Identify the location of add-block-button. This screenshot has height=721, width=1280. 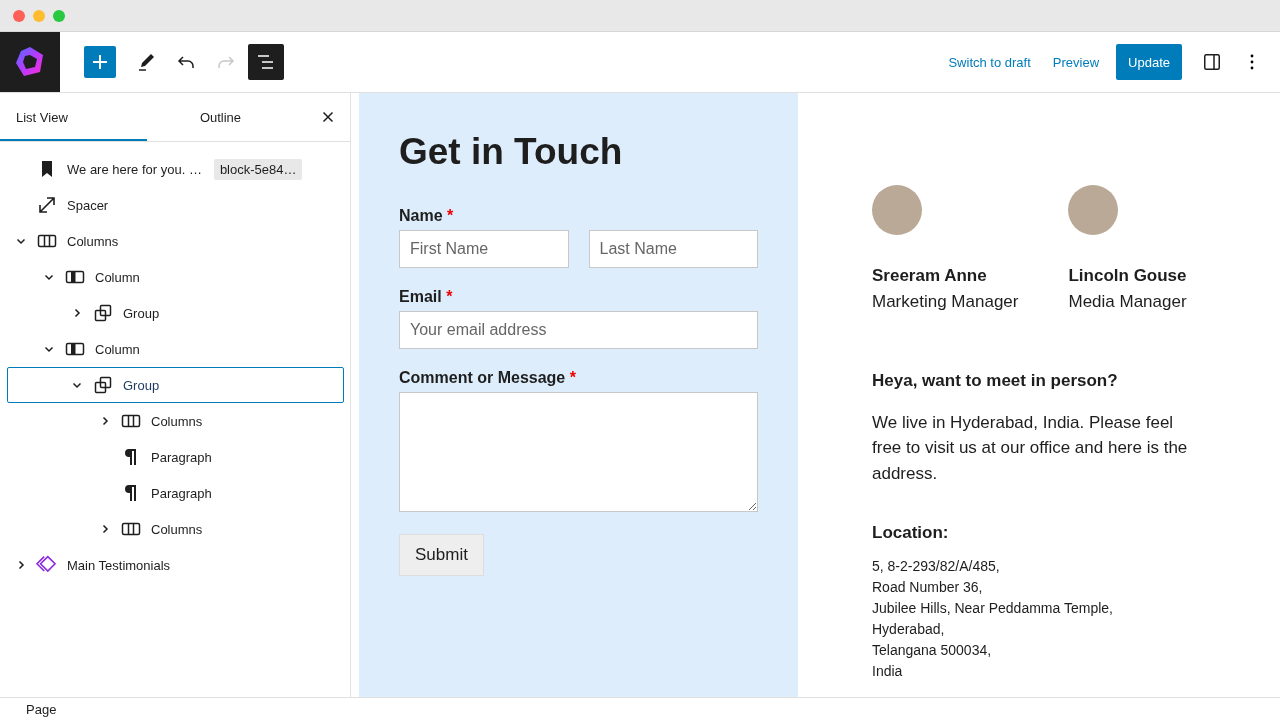
(100, 62).